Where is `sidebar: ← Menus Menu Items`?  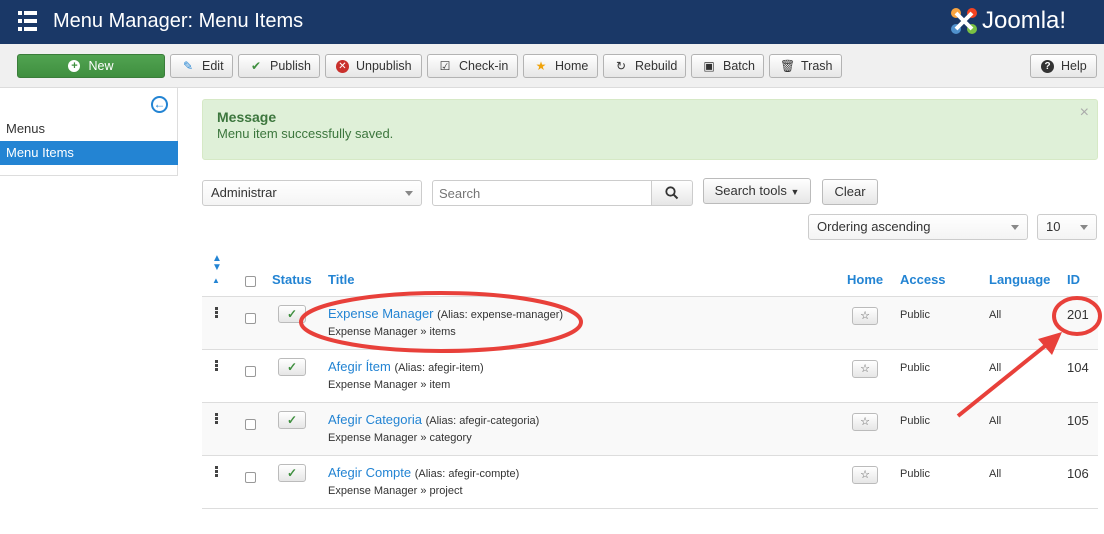
sidebar: ← Menus Menu Items is located at coordinates (89, 132).